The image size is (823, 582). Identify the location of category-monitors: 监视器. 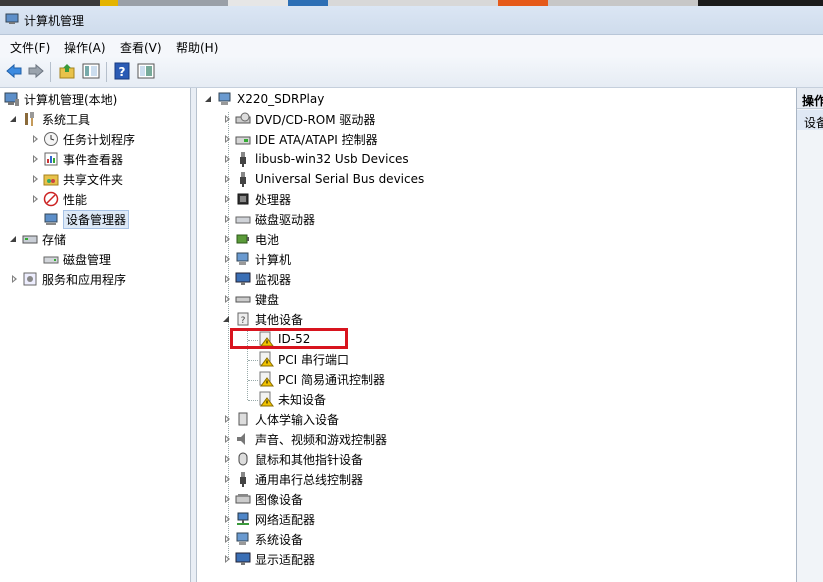
(256, 279).